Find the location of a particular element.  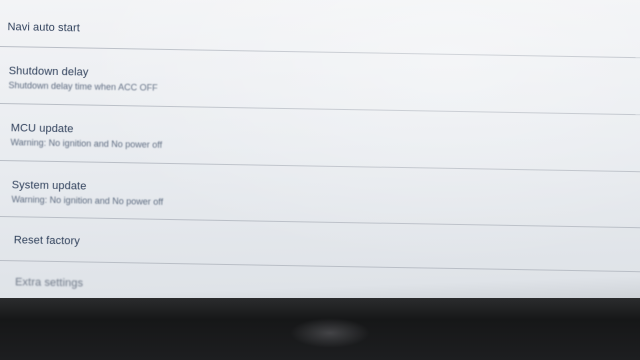

bezel-reflection is located at coordinates (330, 333).